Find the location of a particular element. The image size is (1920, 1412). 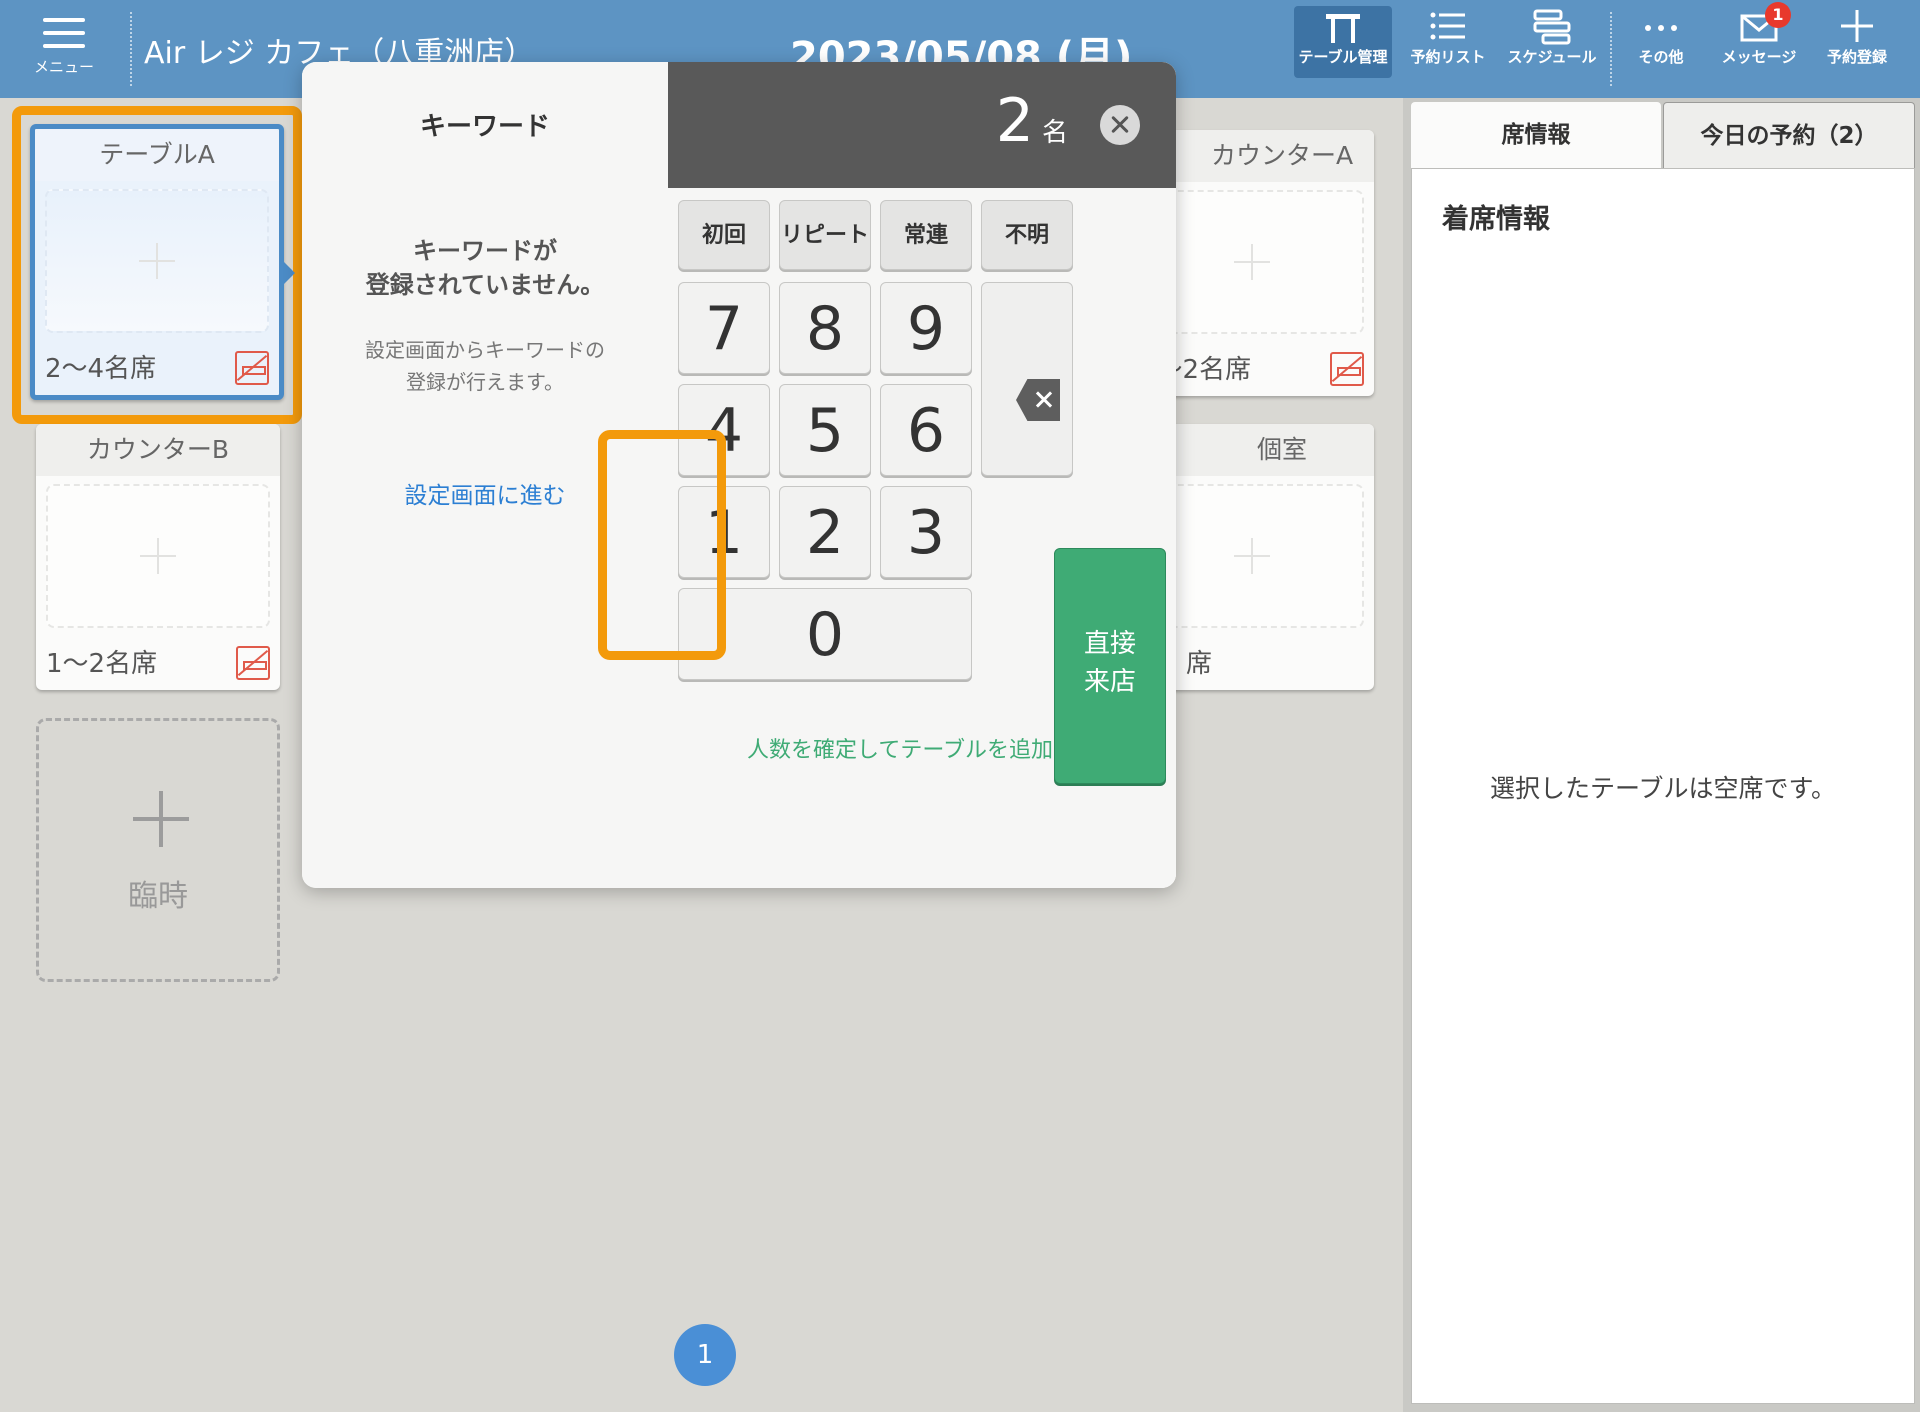

backspace-button is located at coordinates (1027, 379).